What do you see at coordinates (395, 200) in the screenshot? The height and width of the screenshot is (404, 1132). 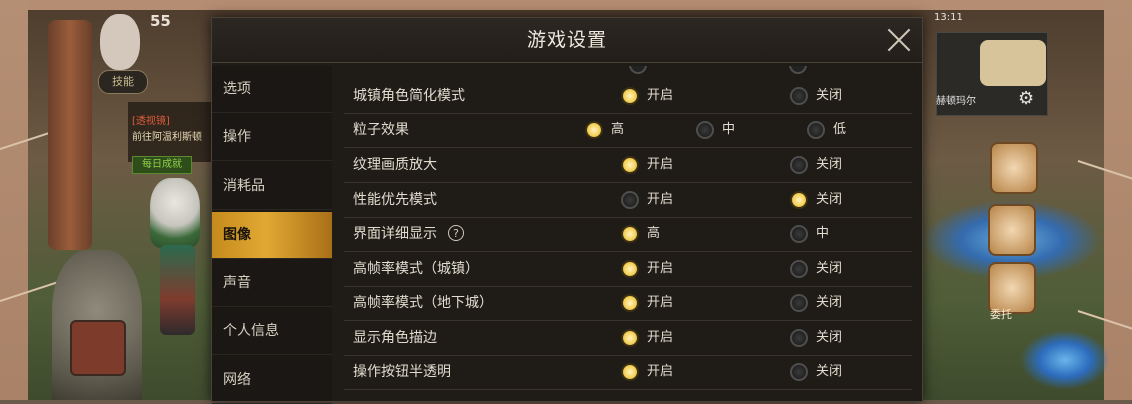 I see `setting-label: 性能优先模式` at bounding box center [395, 200].